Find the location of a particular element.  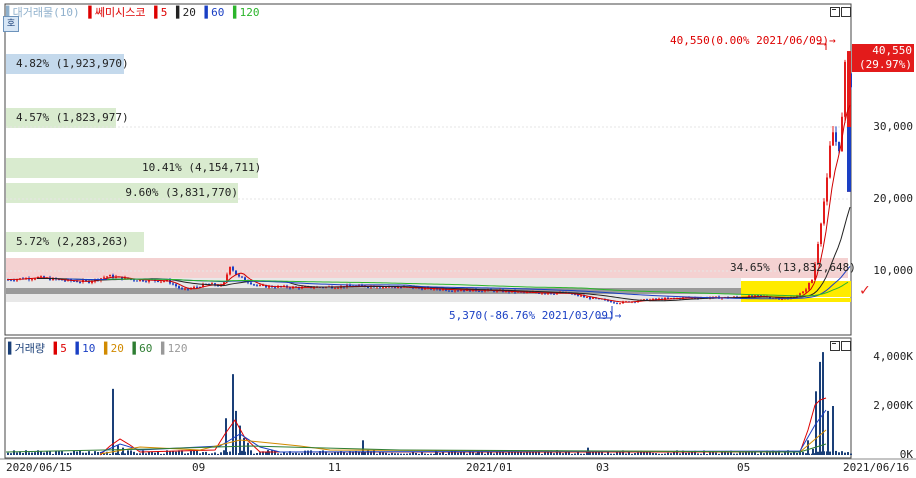

current-price-box: 40,550 (29.97%) is located at coordinates (883, 58).